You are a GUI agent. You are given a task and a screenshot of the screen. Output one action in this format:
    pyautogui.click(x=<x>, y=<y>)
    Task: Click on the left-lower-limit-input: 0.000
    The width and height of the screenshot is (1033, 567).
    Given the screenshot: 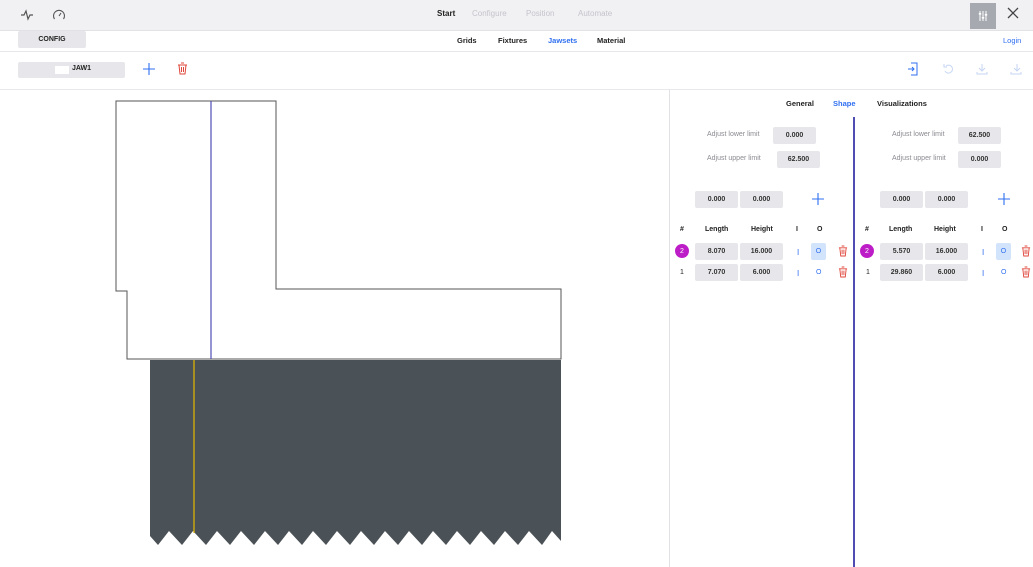 What is the action you would take?
    pyautogui.click(x=794, y=135)
    